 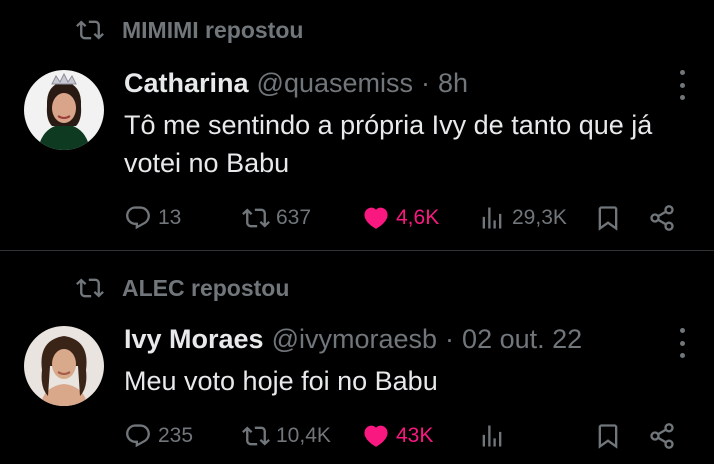 I want to click on like-button: 43K, so click(x=397, y=436).